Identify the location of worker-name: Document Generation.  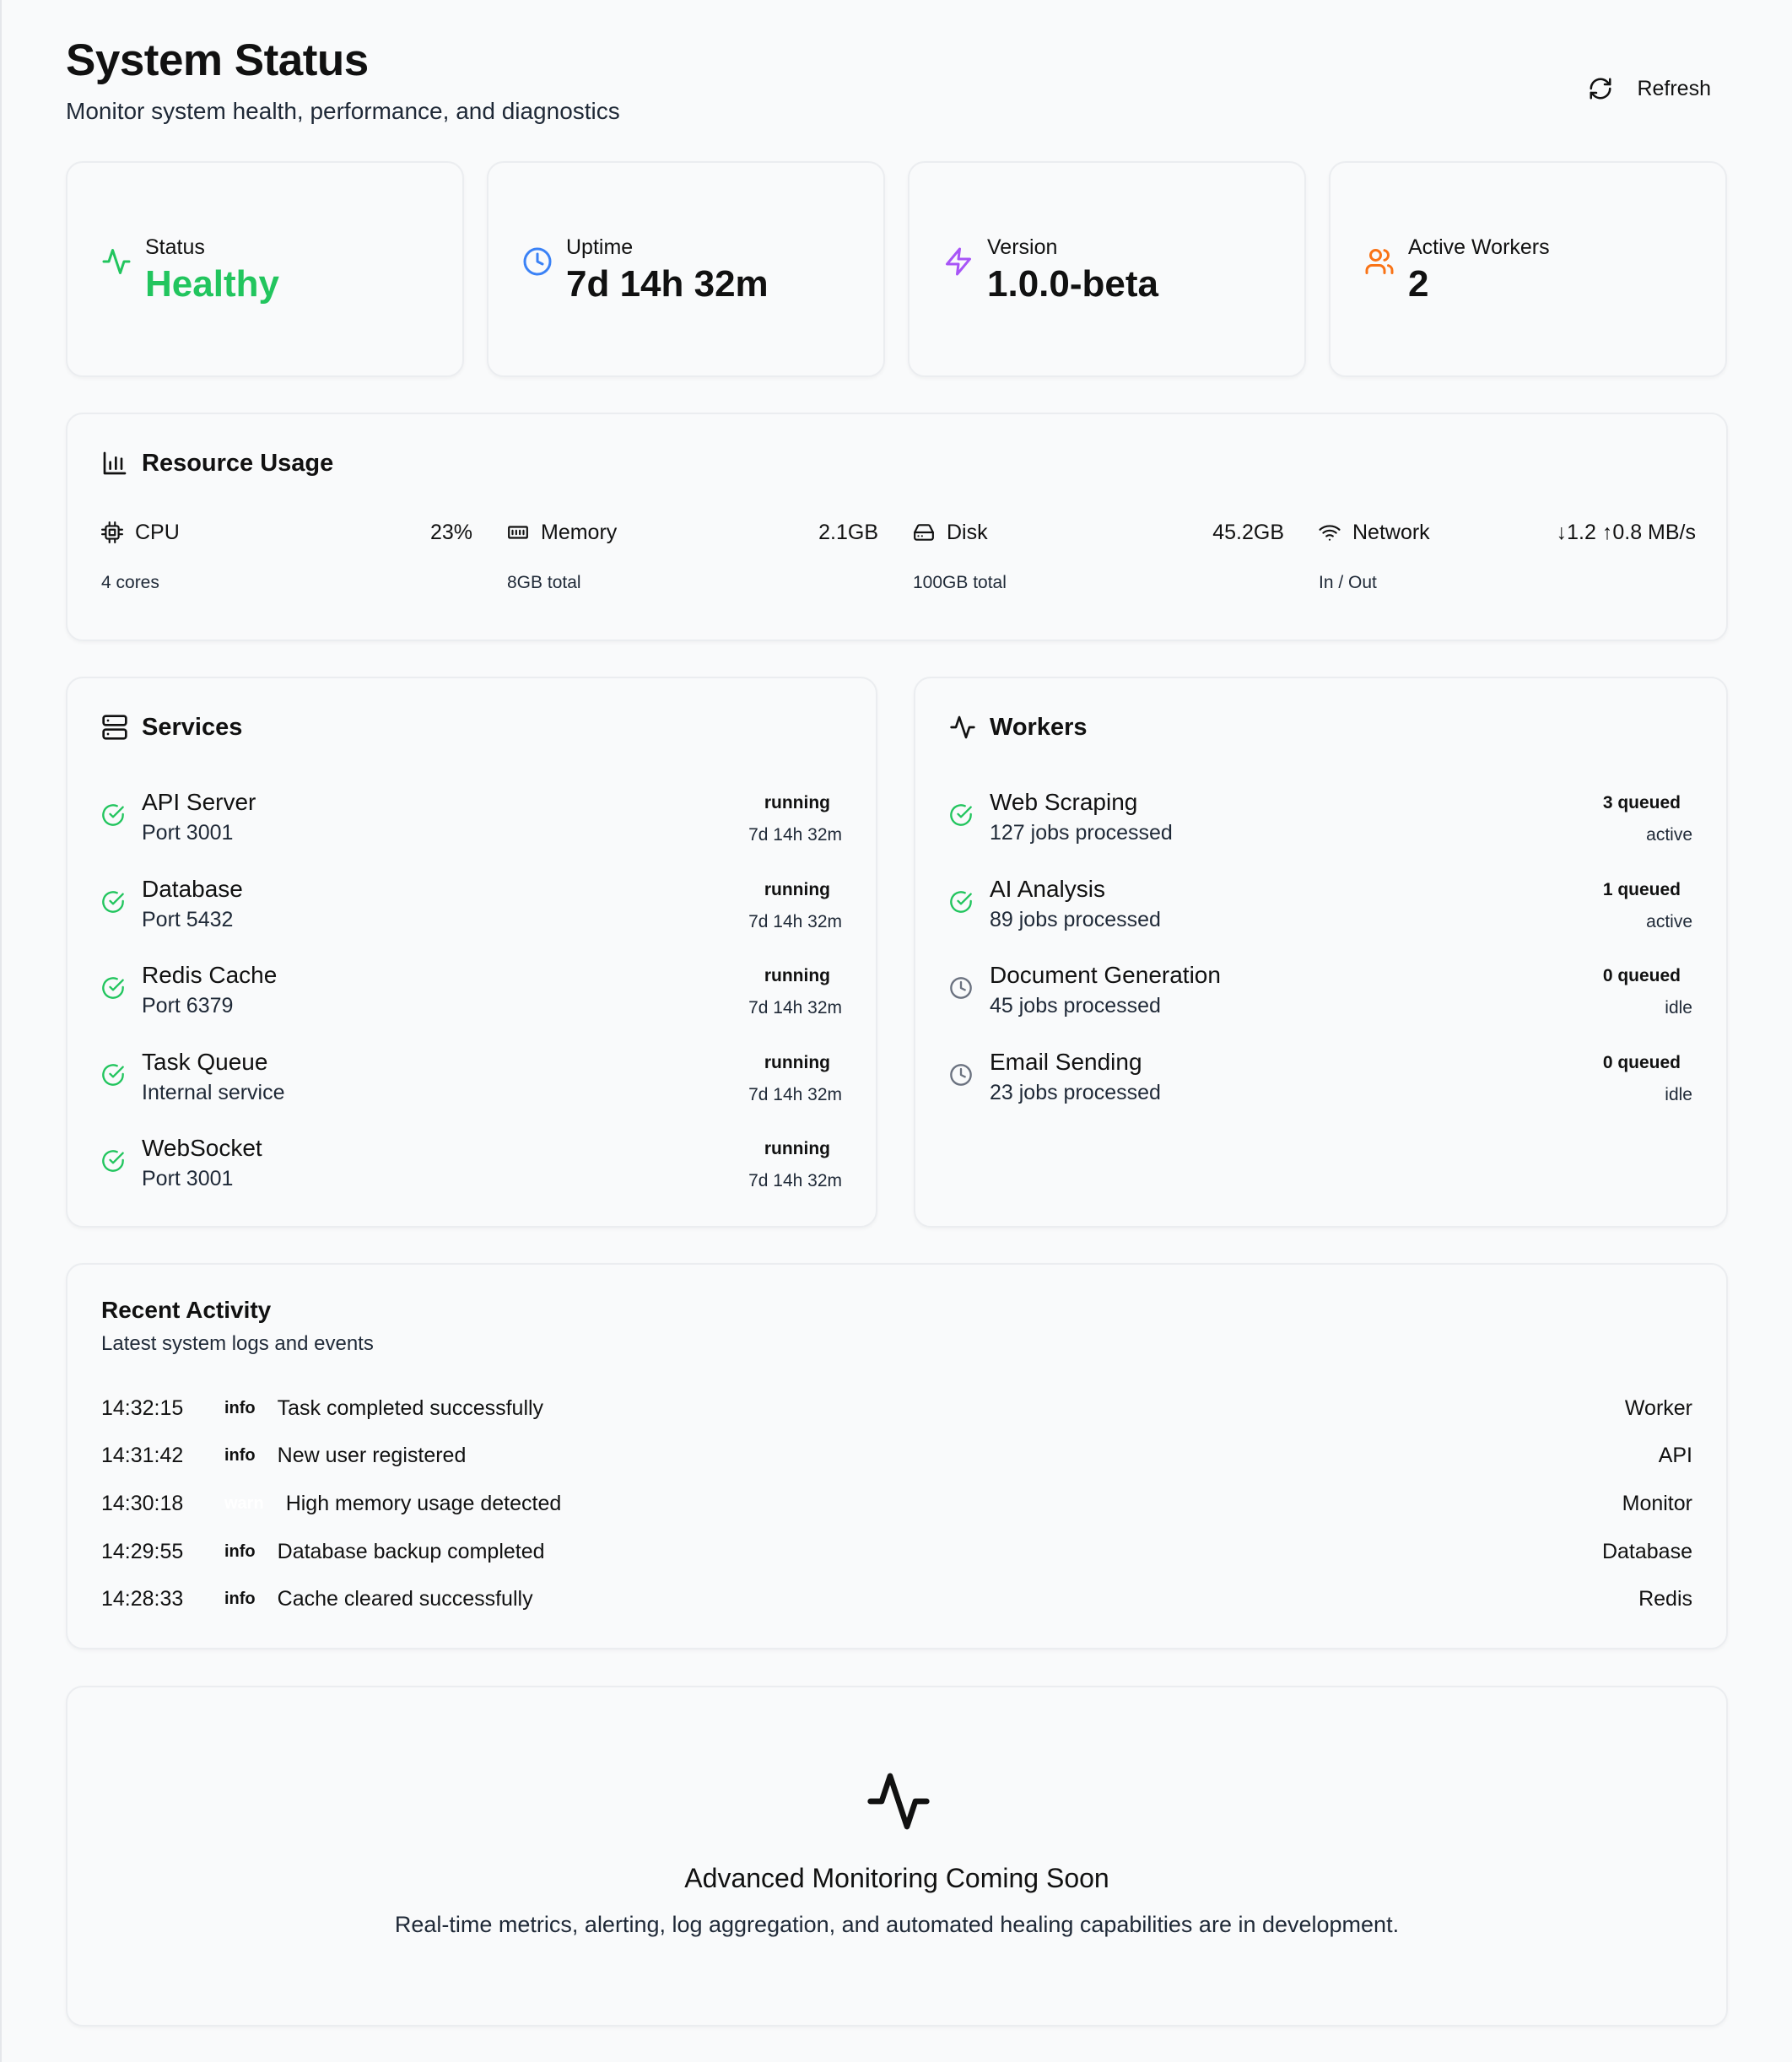
(1106, 975).